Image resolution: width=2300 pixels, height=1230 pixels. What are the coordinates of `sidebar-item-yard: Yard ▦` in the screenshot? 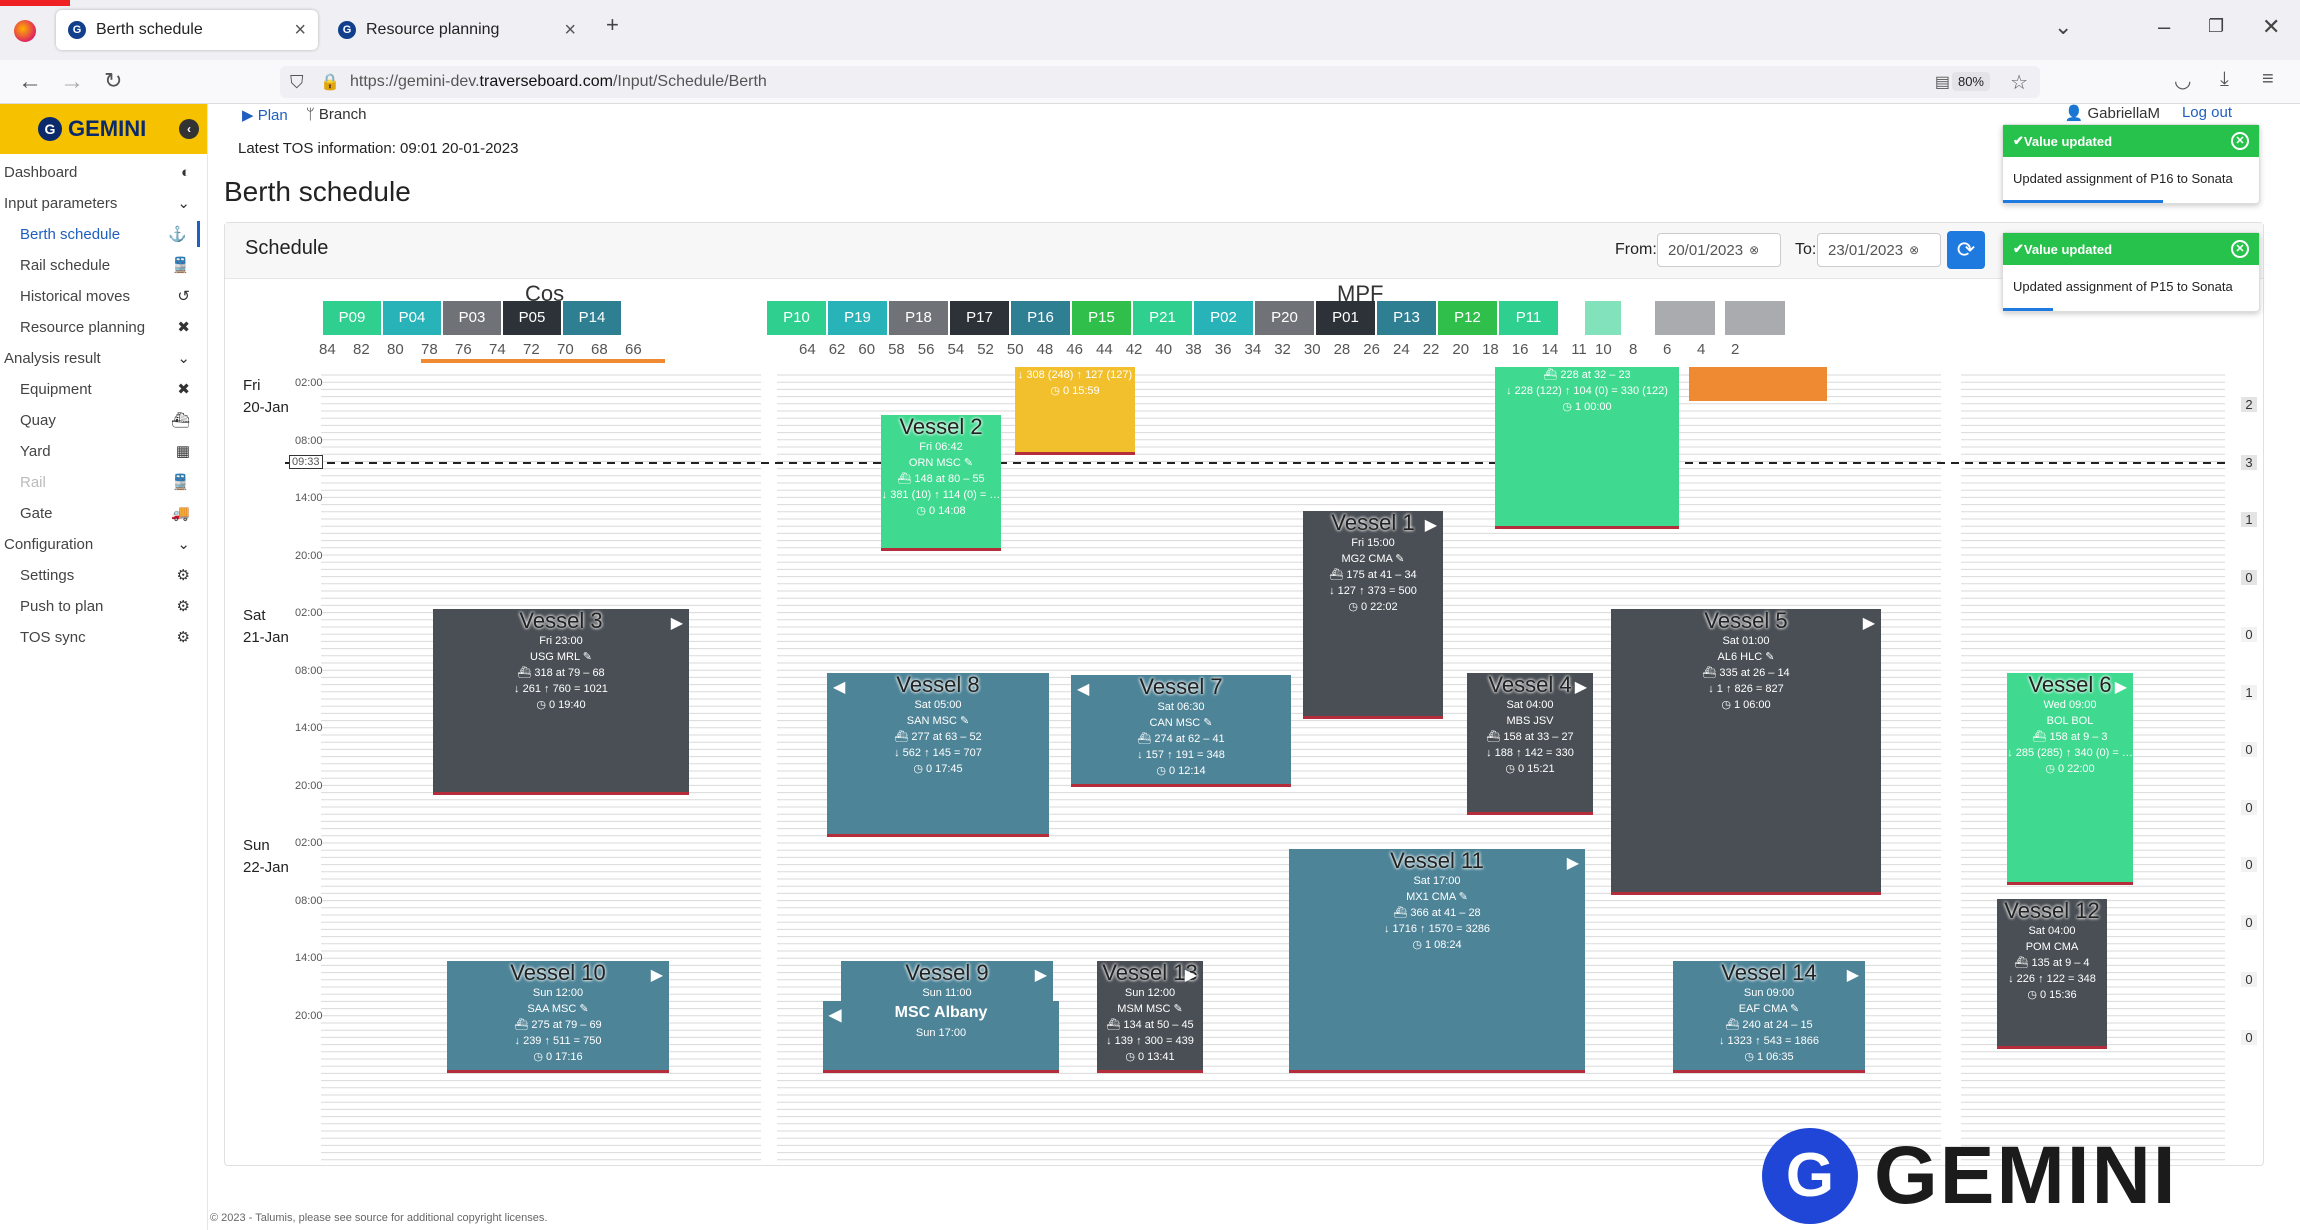 It's located at (100, 451).